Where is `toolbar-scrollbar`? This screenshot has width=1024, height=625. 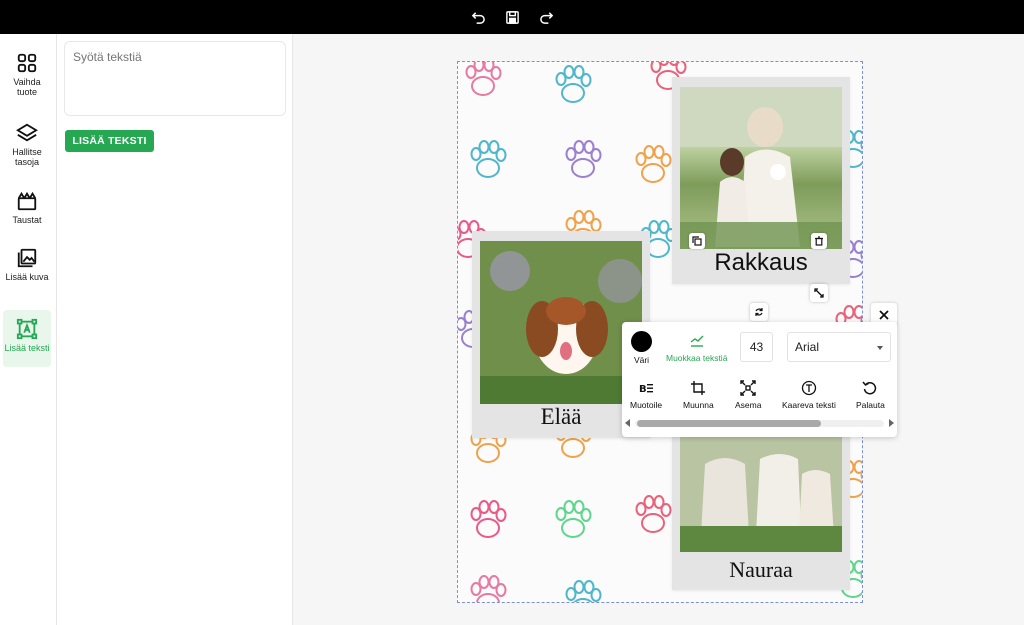
toolbar-scrollbar is located at coordinates (759, 423).